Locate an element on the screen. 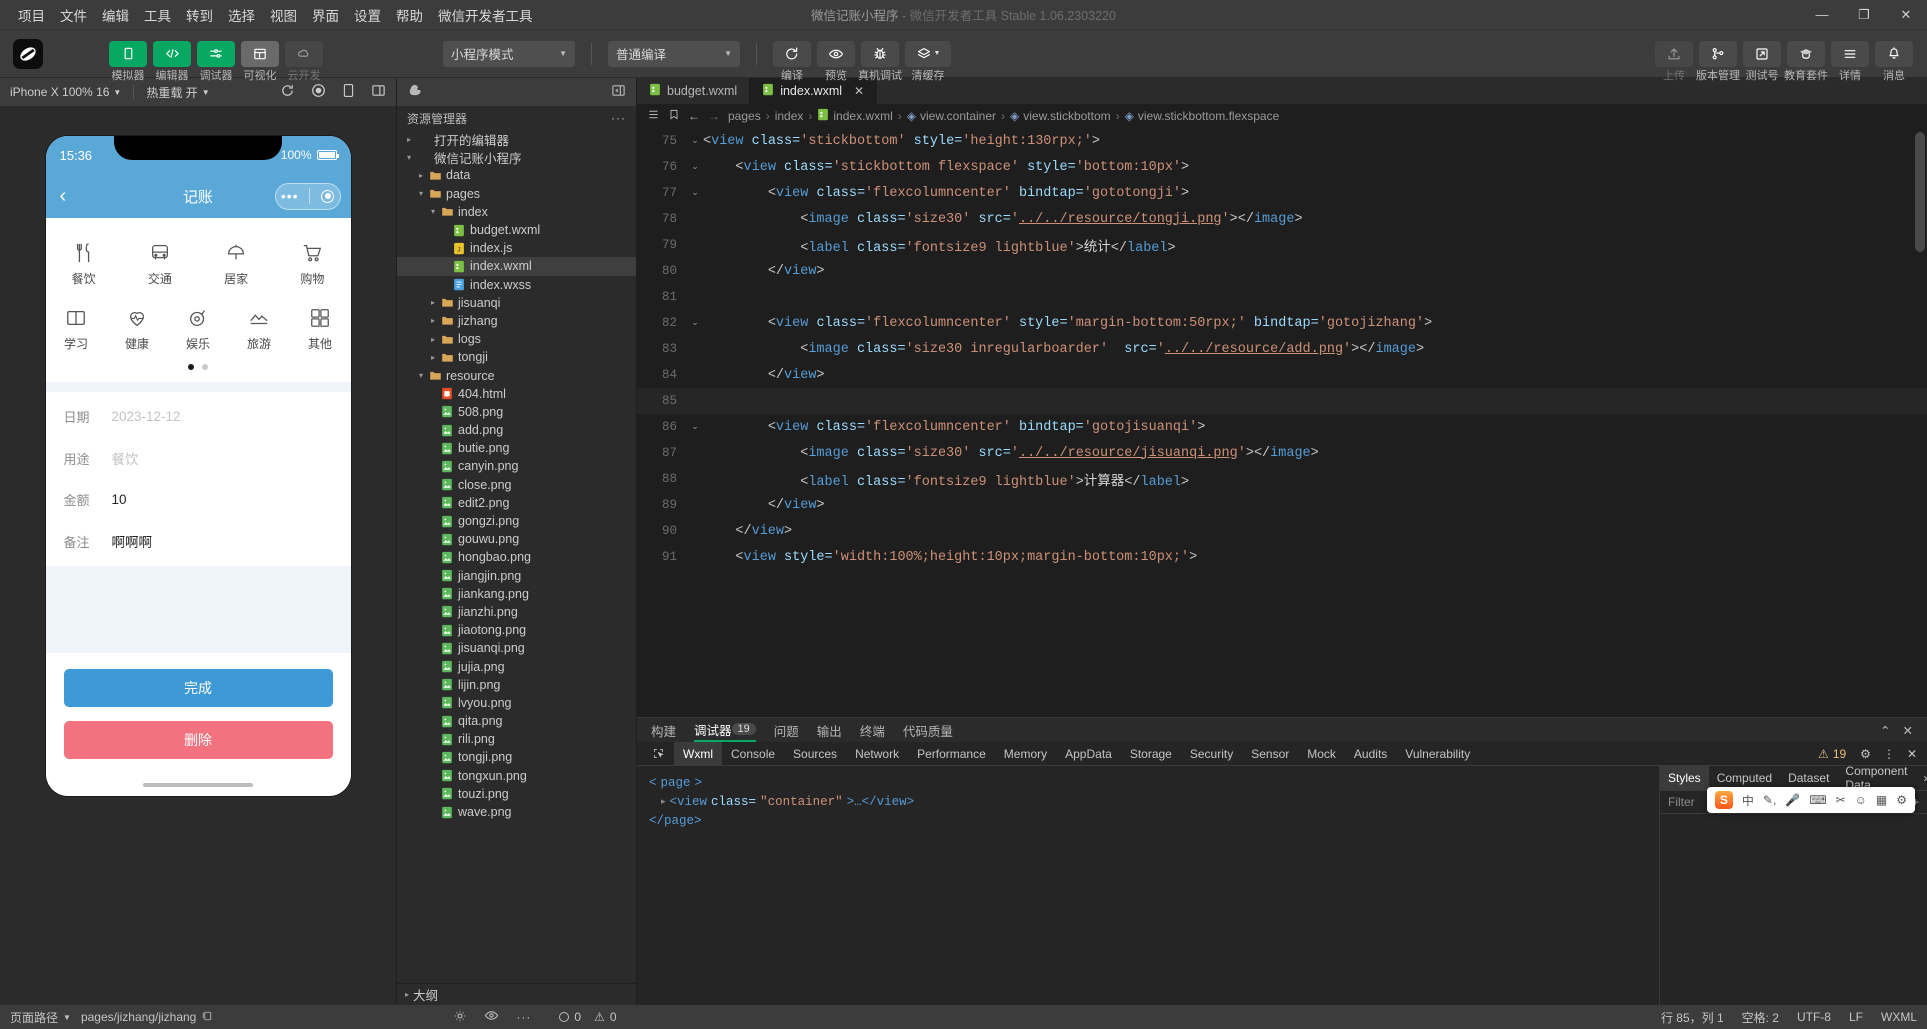 The image size is (1927, 1029). tree-node-hongbao-png: hongbao.png is located at coordinates (516, 557).